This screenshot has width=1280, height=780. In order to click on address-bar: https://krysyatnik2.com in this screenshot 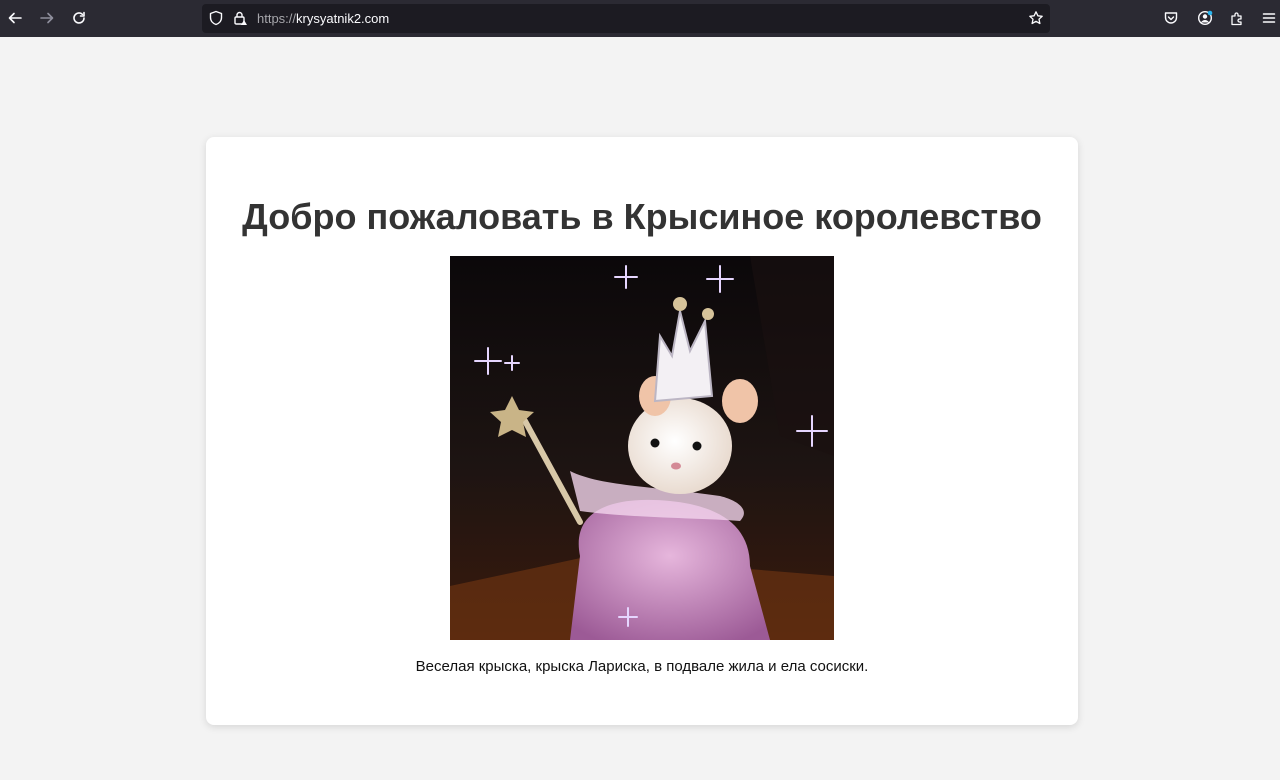, I will do `click(626, 18)`.